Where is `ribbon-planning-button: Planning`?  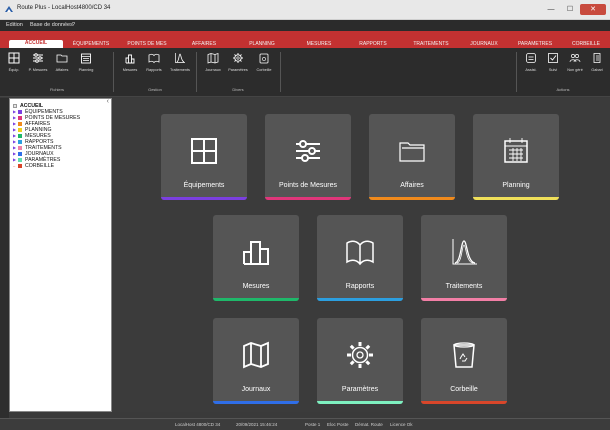 ribbon-planning-button: Planning is located at coordinates (86, 66).